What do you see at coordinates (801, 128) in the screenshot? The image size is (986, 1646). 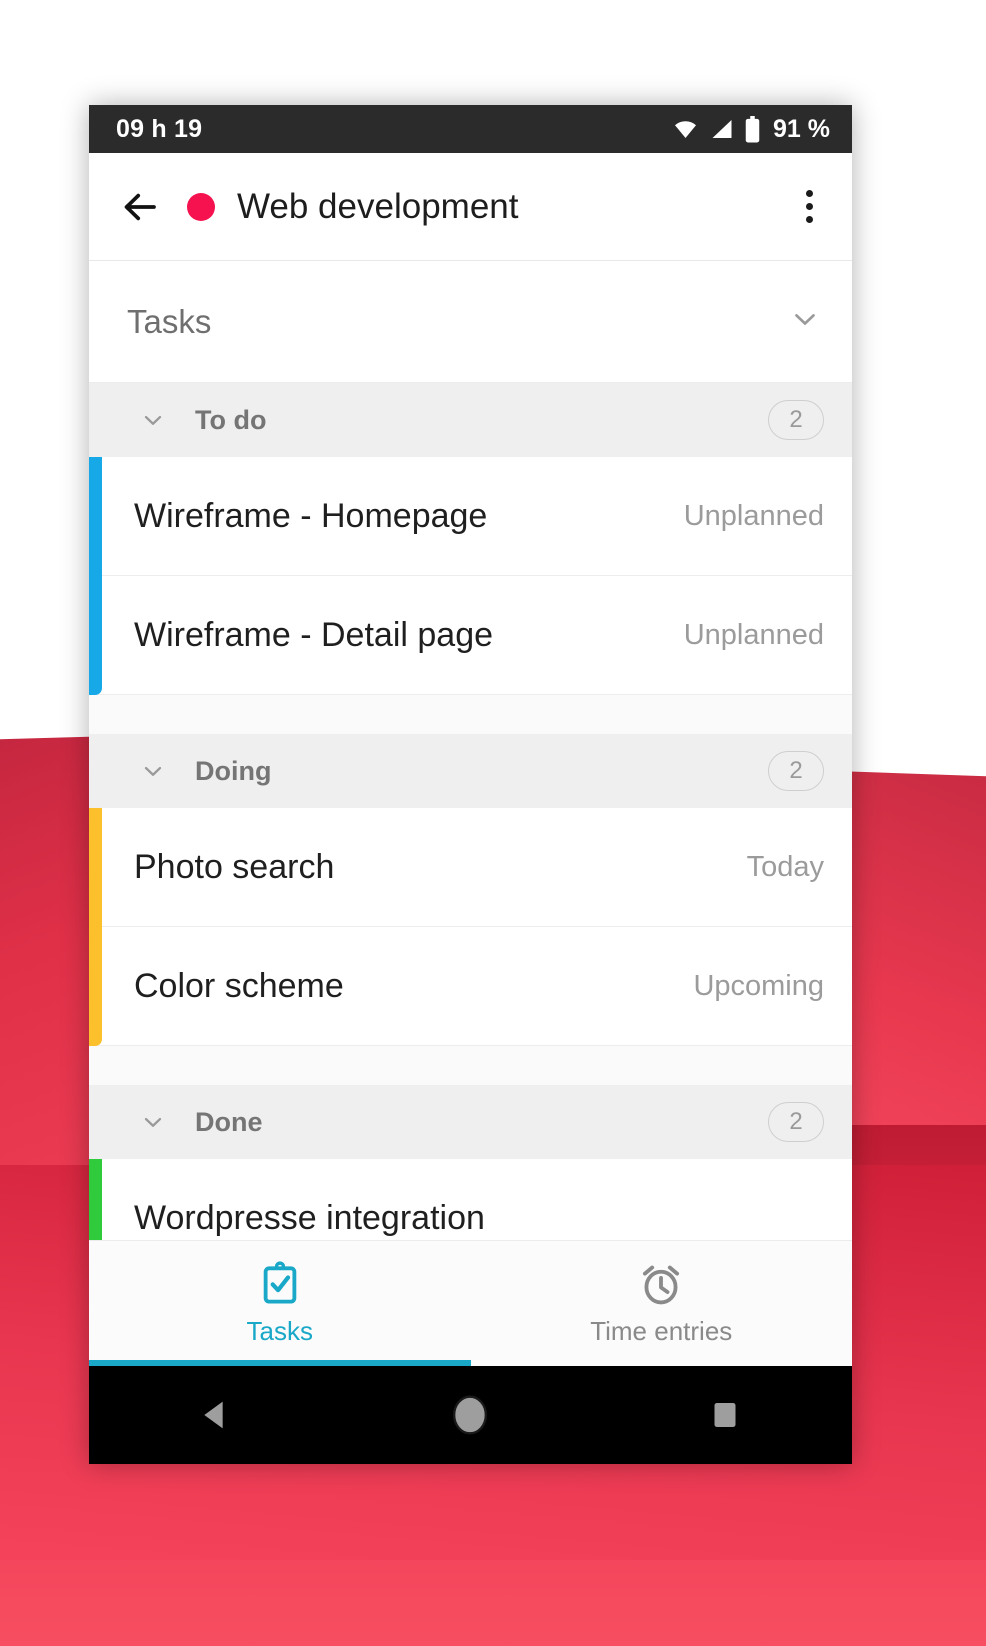 I see `battery-percentage: 91 %` at bounding box center [801, 128].